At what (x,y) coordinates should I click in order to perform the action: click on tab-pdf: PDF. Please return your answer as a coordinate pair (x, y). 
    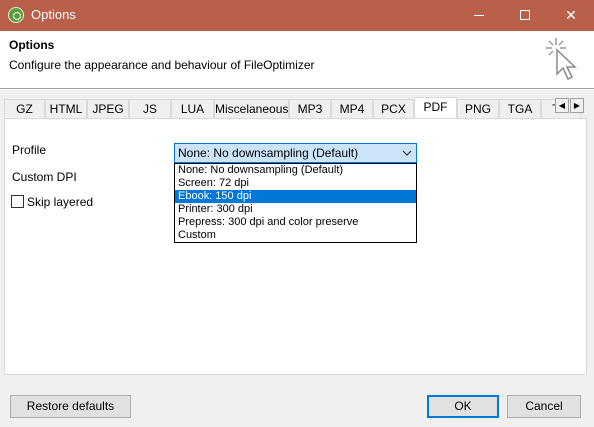
    Looking at the image, I should click on (435, 107).